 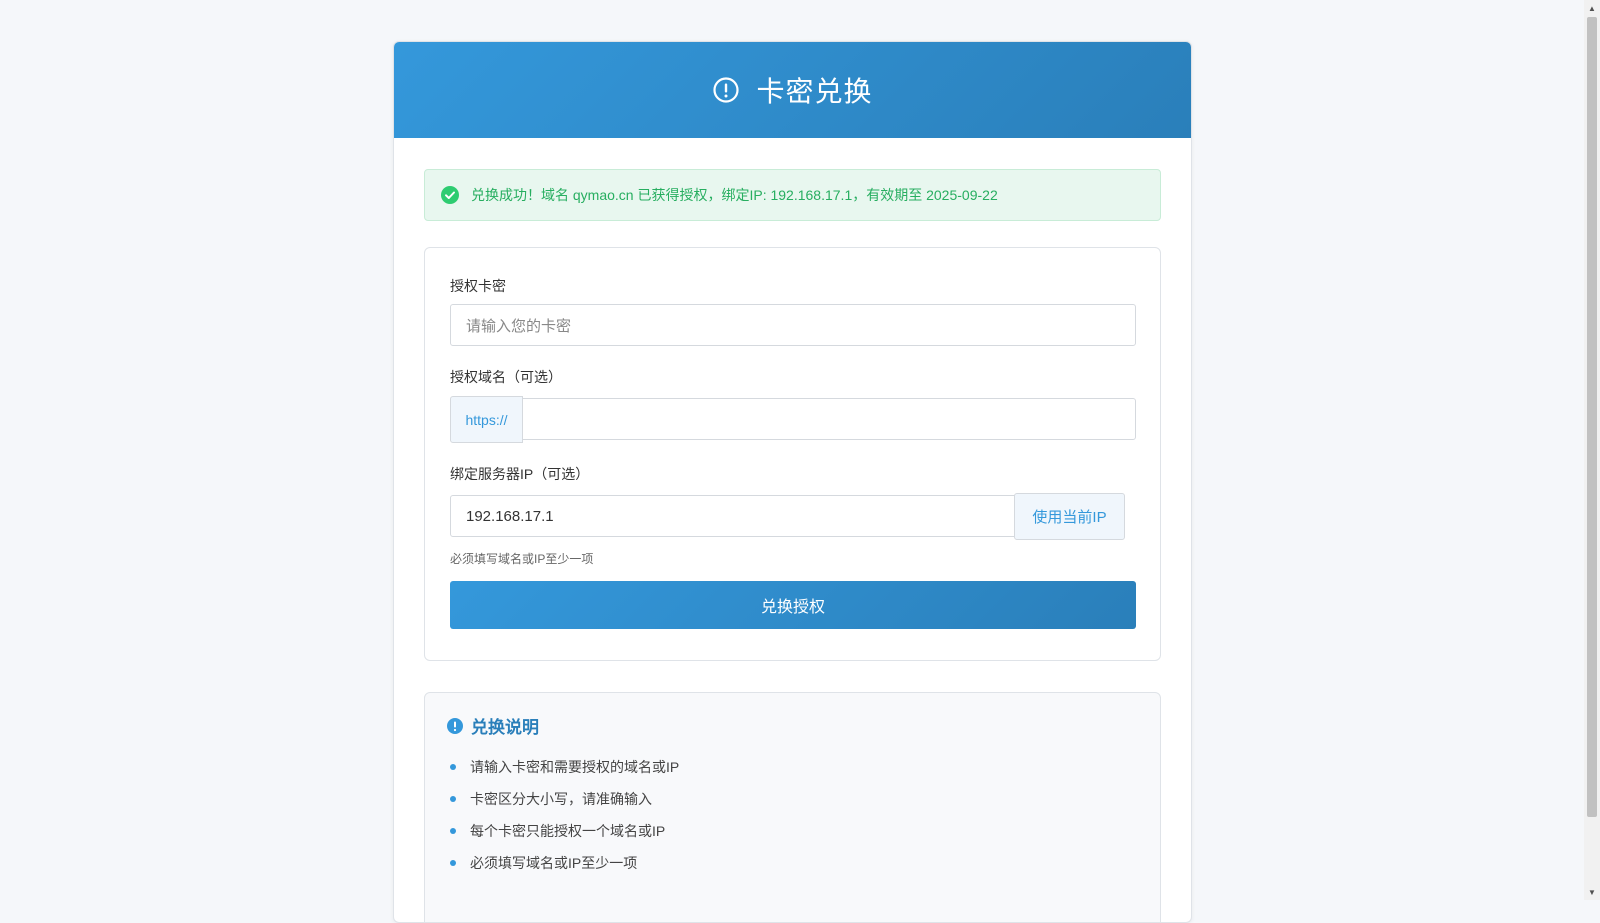 I want to click on redeem-submit-button: 兑换授权, so click(x=793, y=605).